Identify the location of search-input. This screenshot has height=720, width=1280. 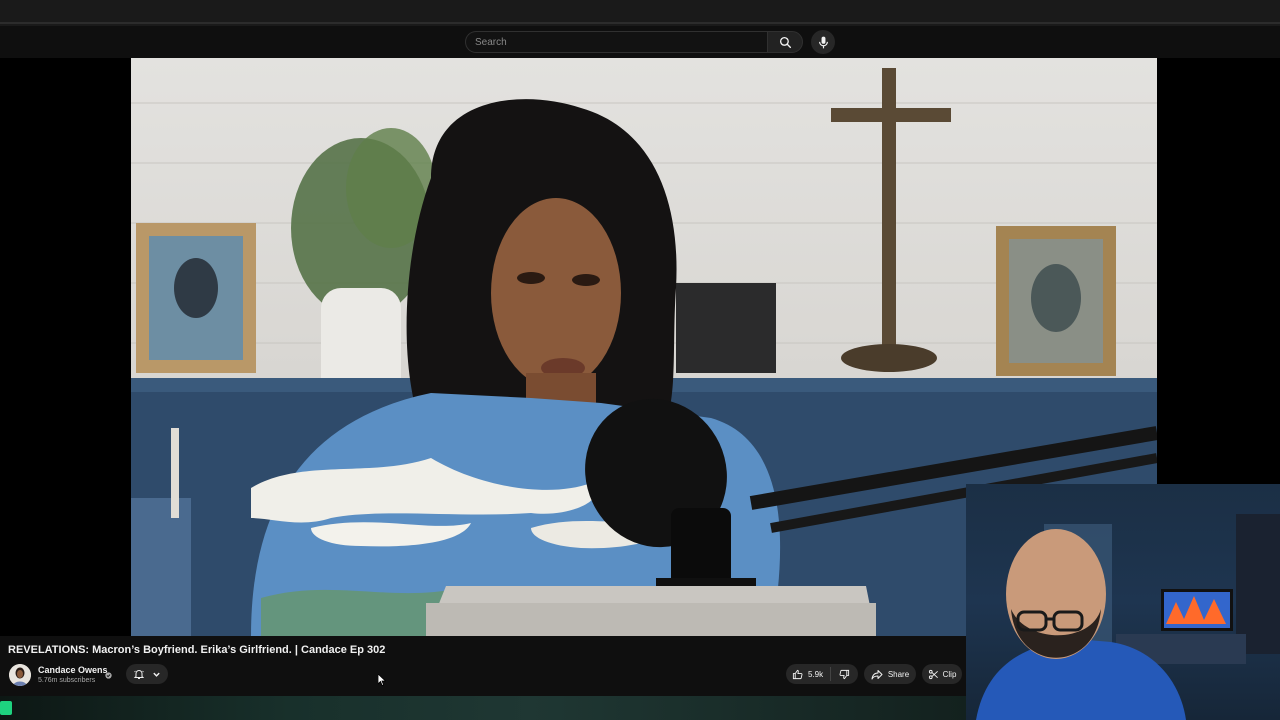
(616, 42).